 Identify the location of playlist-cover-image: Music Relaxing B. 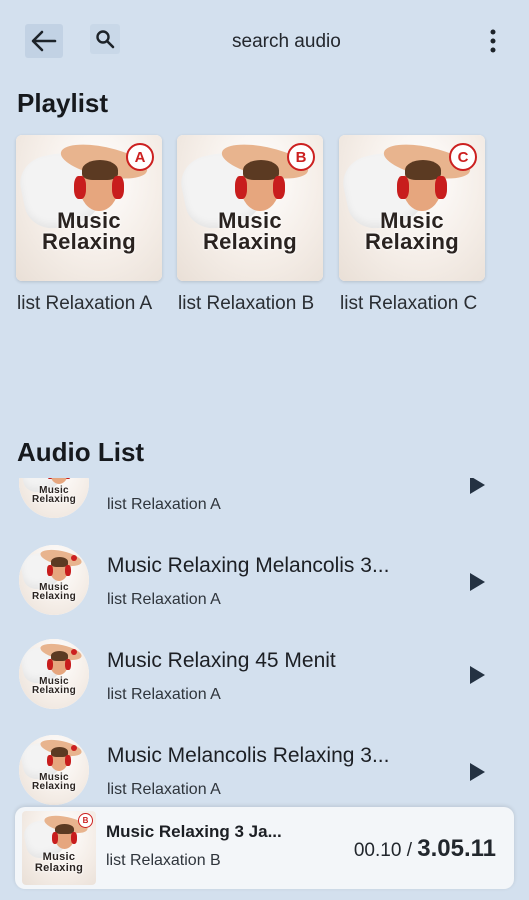
(250, 208).